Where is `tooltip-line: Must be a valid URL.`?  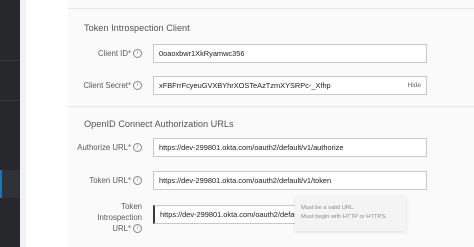 tooltip-line: Must be a valid URL. is located at coordinates (328, 208).